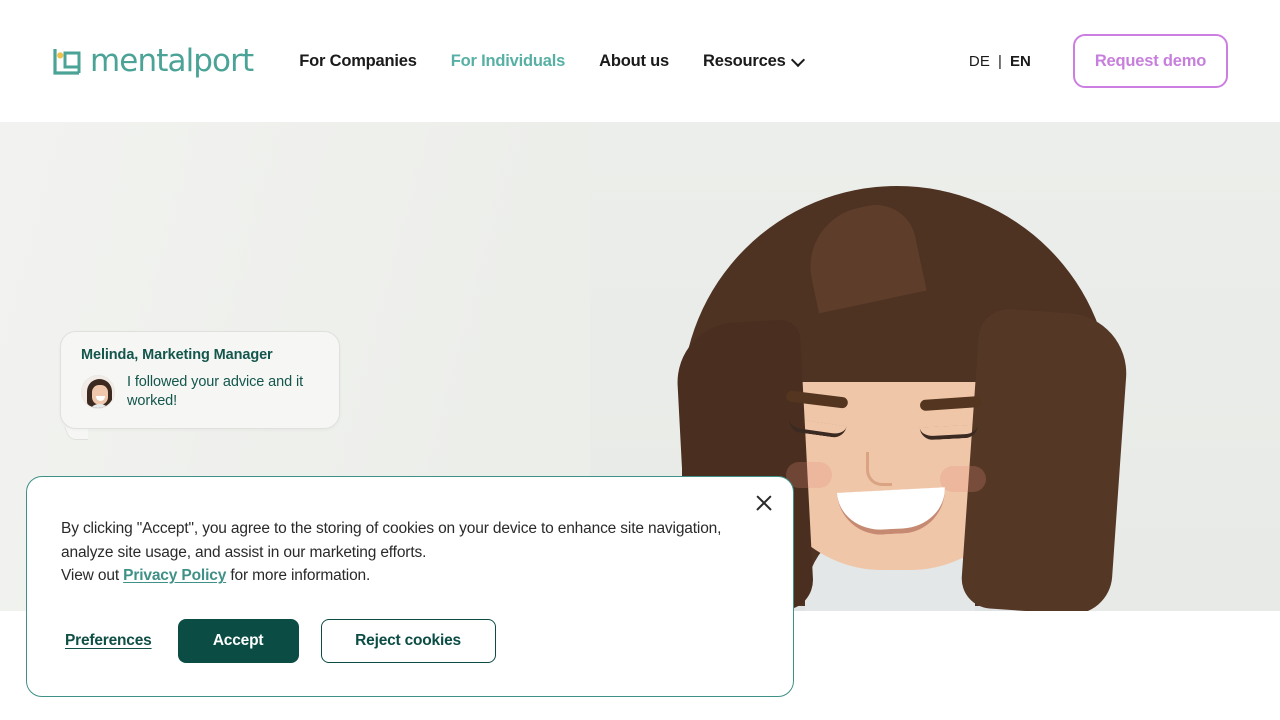 This screenshot has height=720, width=1280. What do you see at coordinates (92, 576) in the screenshot?
I see `cookie-banner-view-prefix: View out` at bounding box center [92, 576].